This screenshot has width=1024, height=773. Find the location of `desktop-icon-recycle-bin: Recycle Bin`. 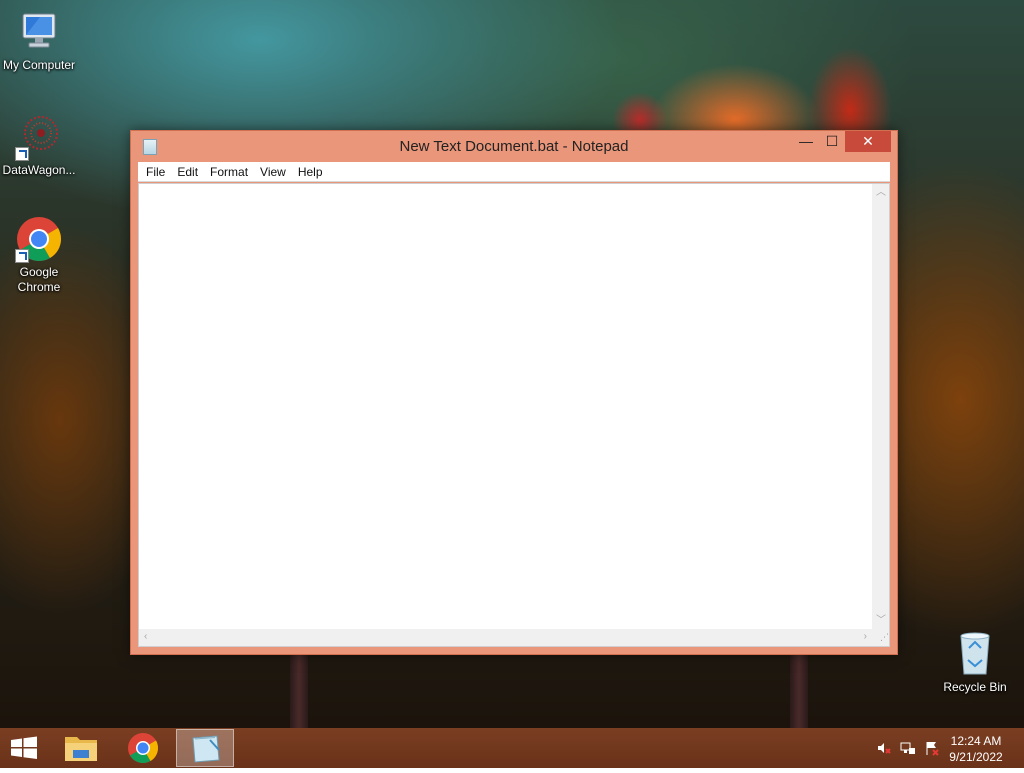

desktop-icon-recycle-bin: Recycle Bin is located at coordinates (975, 662).